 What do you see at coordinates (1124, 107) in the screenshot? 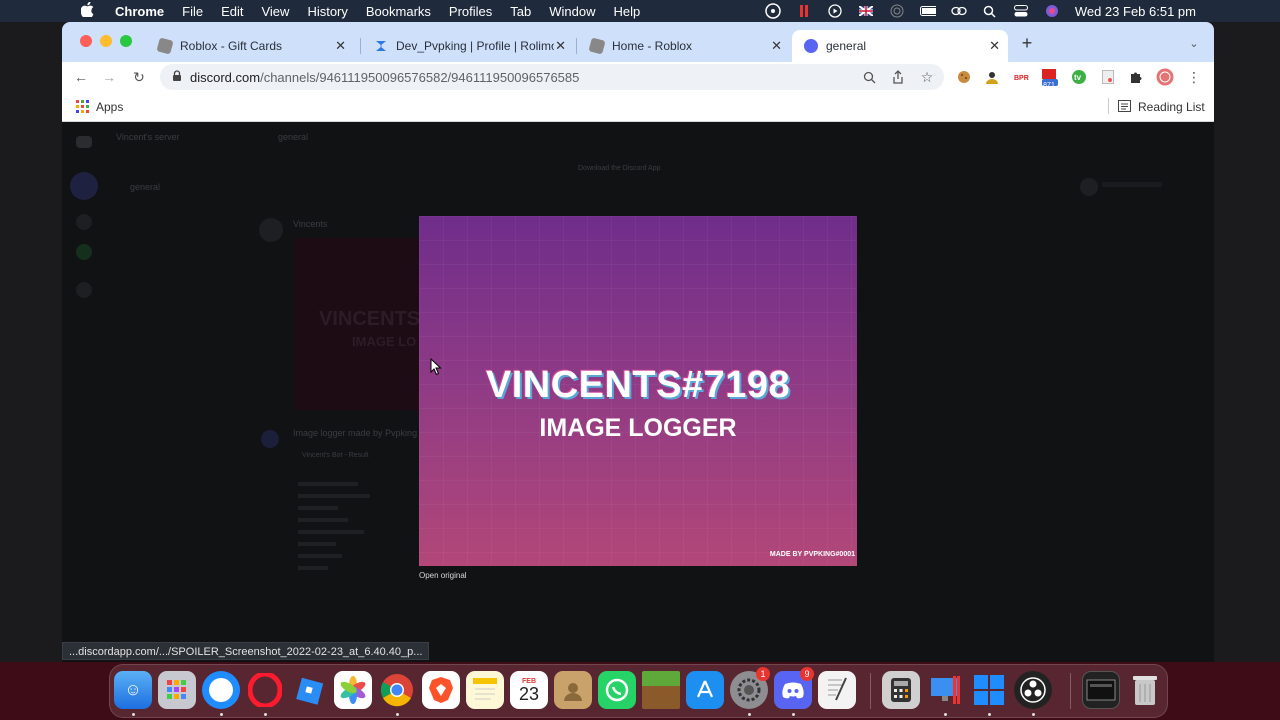
I see `reading-list-icon` at bounding box center [1124, 107].